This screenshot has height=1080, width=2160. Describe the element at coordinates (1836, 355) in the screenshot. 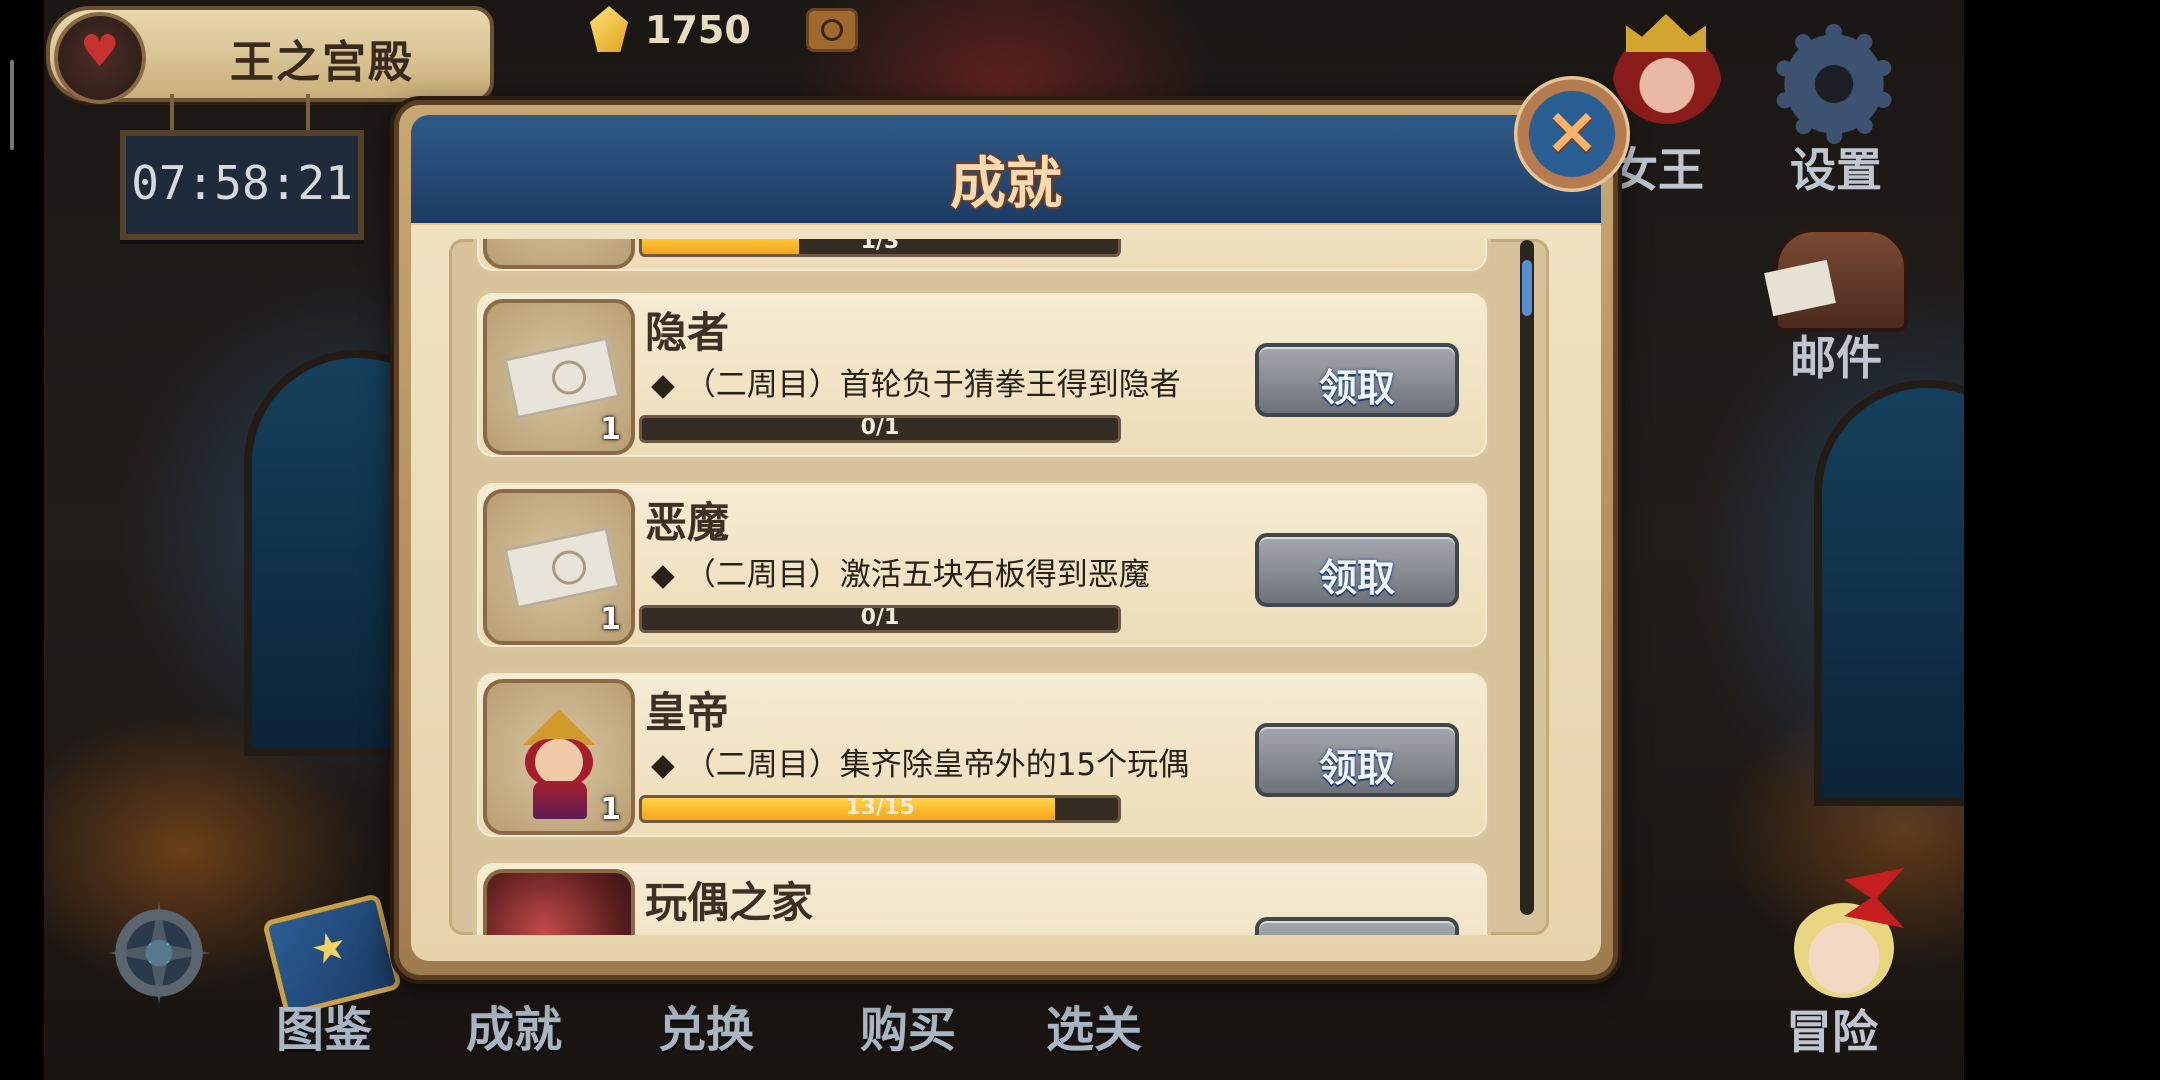

I see `mail-label: 邮件` at that location.